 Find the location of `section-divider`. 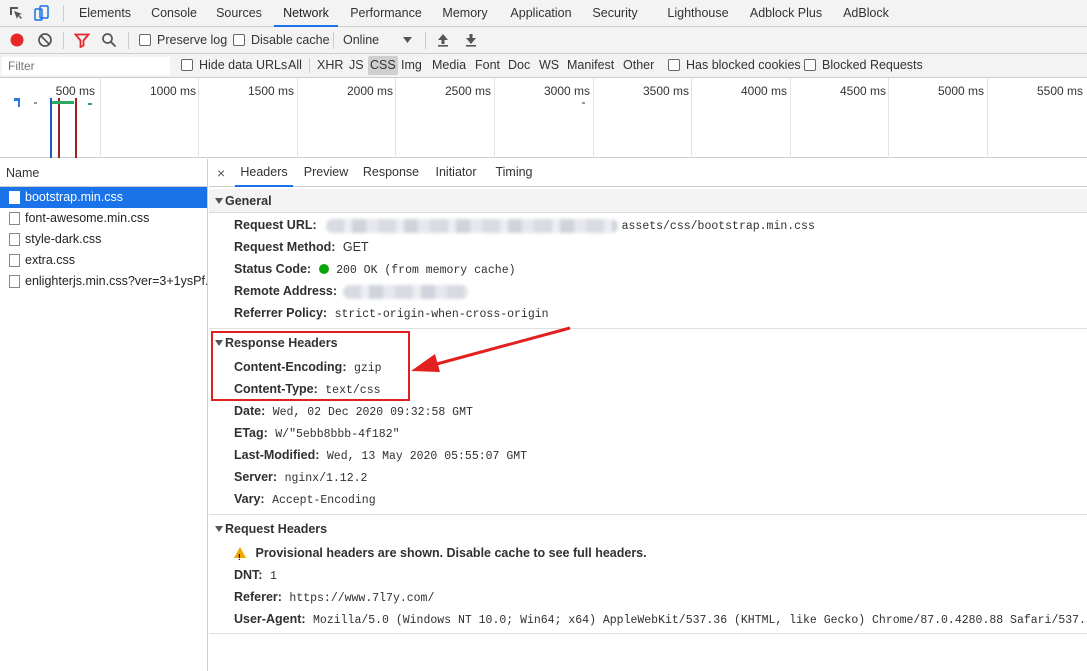

section-divider is located at coordinates (648, 514).